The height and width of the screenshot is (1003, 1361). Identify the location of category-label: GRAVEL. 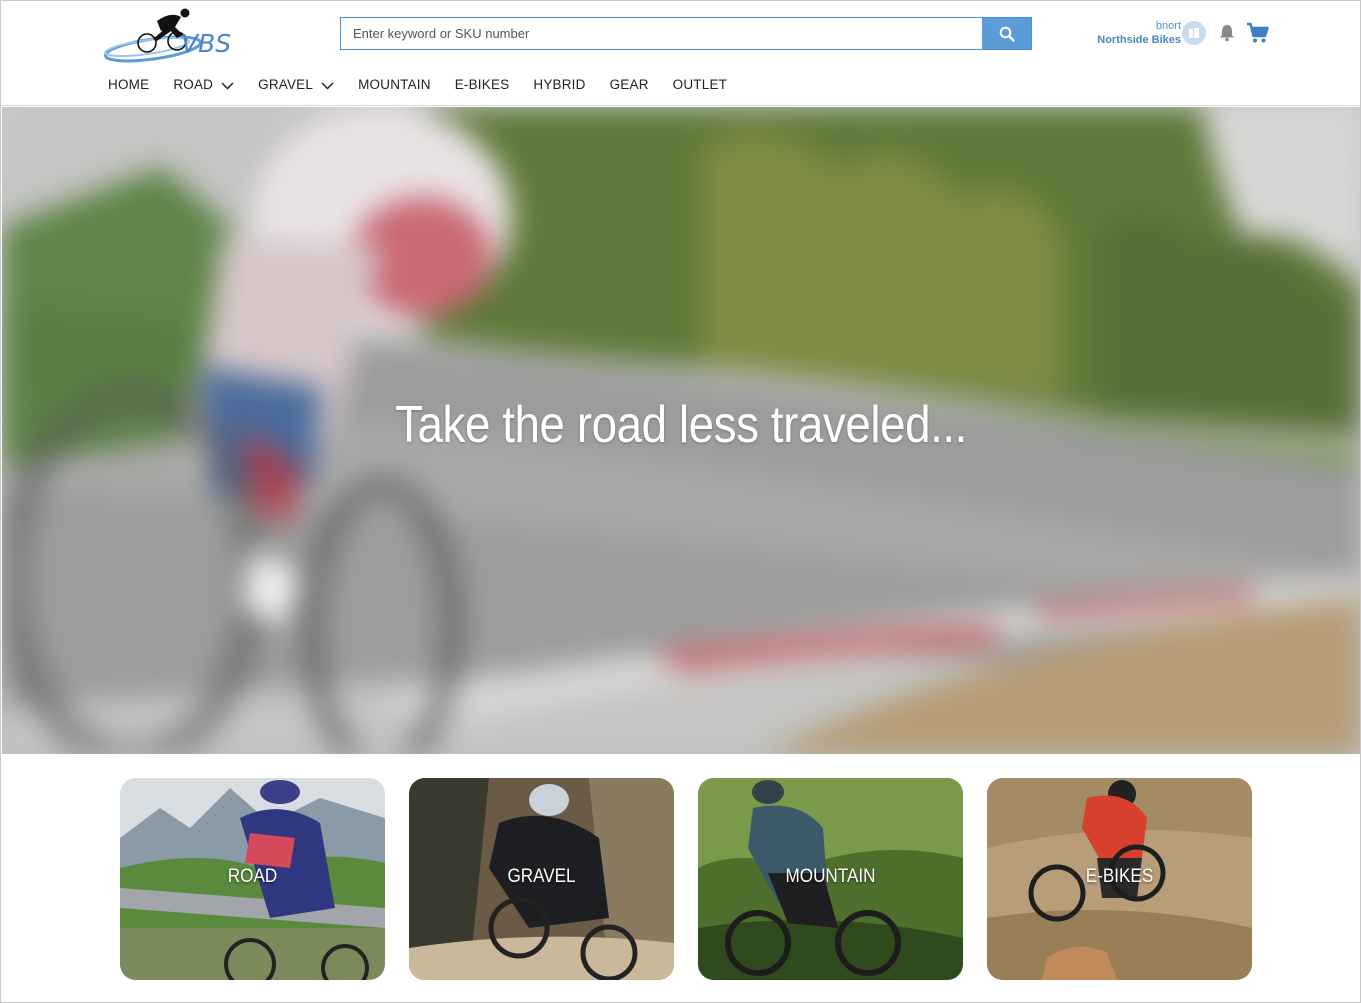
(541, 876).